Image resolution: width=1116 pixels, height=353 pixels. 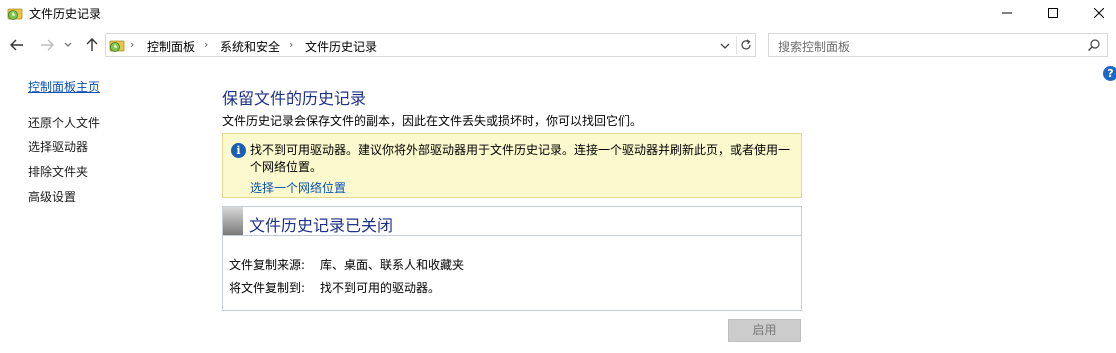 What do you see at coordinates (298, 187) in the screenshot?
I see `select-network-location-link: 选择一个网络位置` at bounding box center [298, 187].